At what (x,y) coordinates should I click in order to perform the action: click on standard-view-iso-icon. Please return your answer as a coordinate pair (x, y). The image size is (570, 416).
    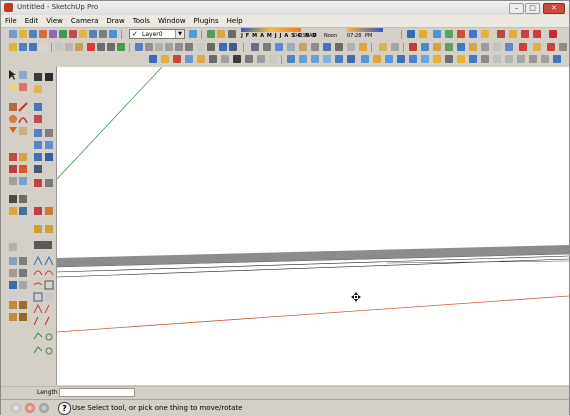
    Looking at the image, I should click on (153, 59).